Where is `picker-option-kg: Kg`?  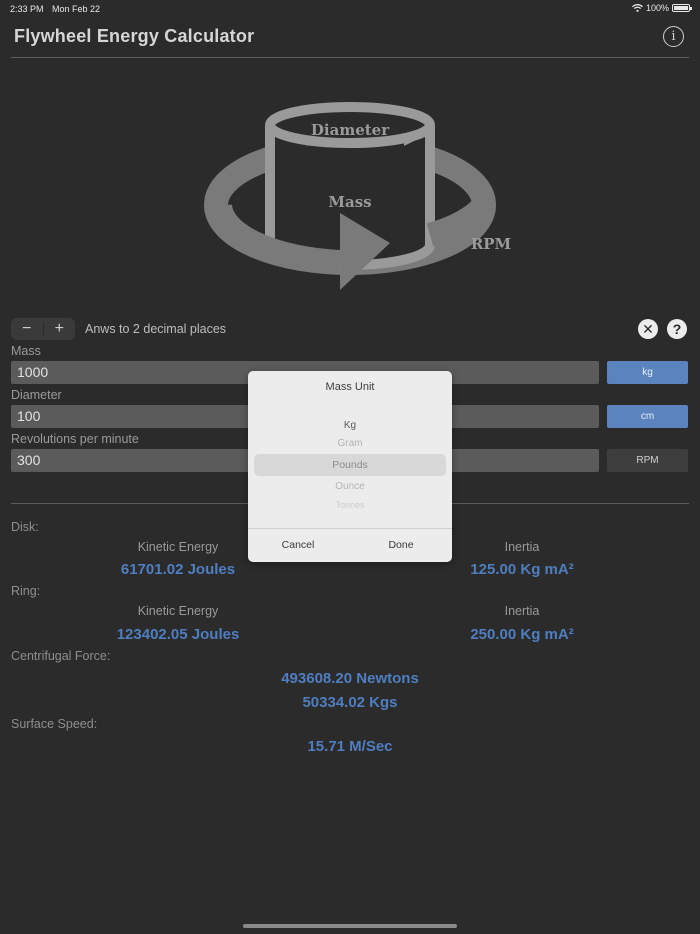 picker-option-kg: Kg is located at coordinates (350, 425).